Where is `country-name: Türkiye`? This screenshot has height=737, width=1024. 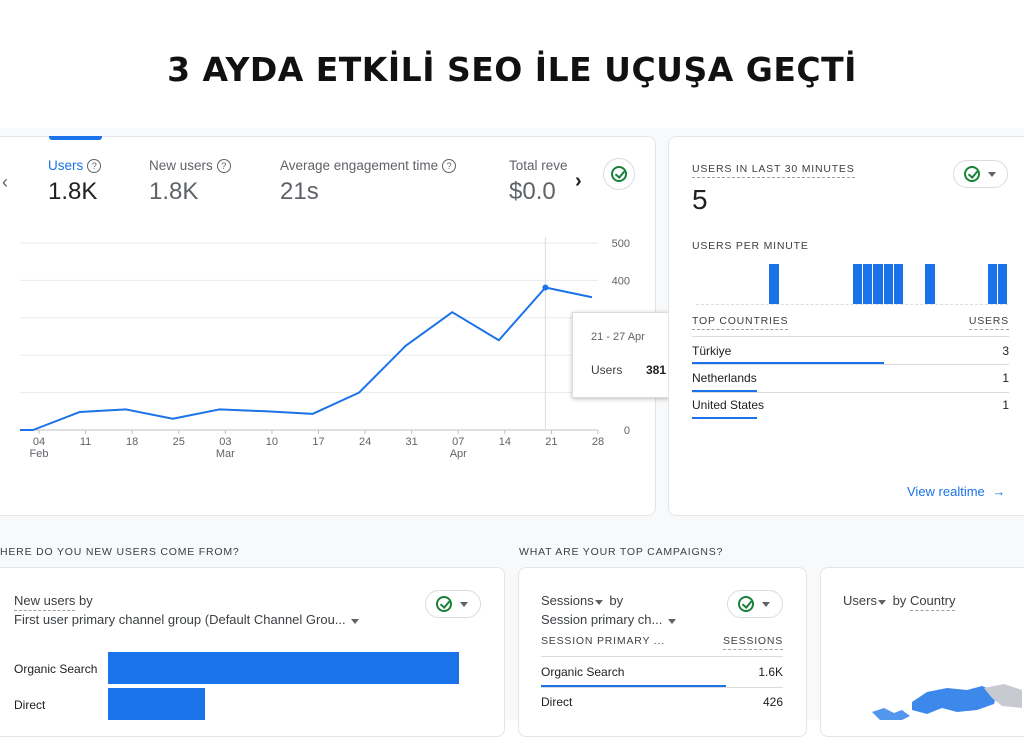
country-name: Türkiye is located at coordinates (712, 351).